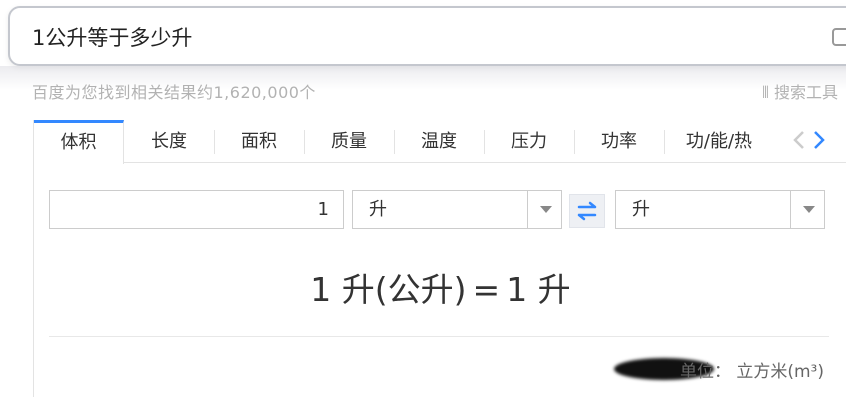 The width and height of the screenshot is (846, 397). Describe the element at coordinates (839, 37) in the screenshot. I see `camera-icon` at that location.